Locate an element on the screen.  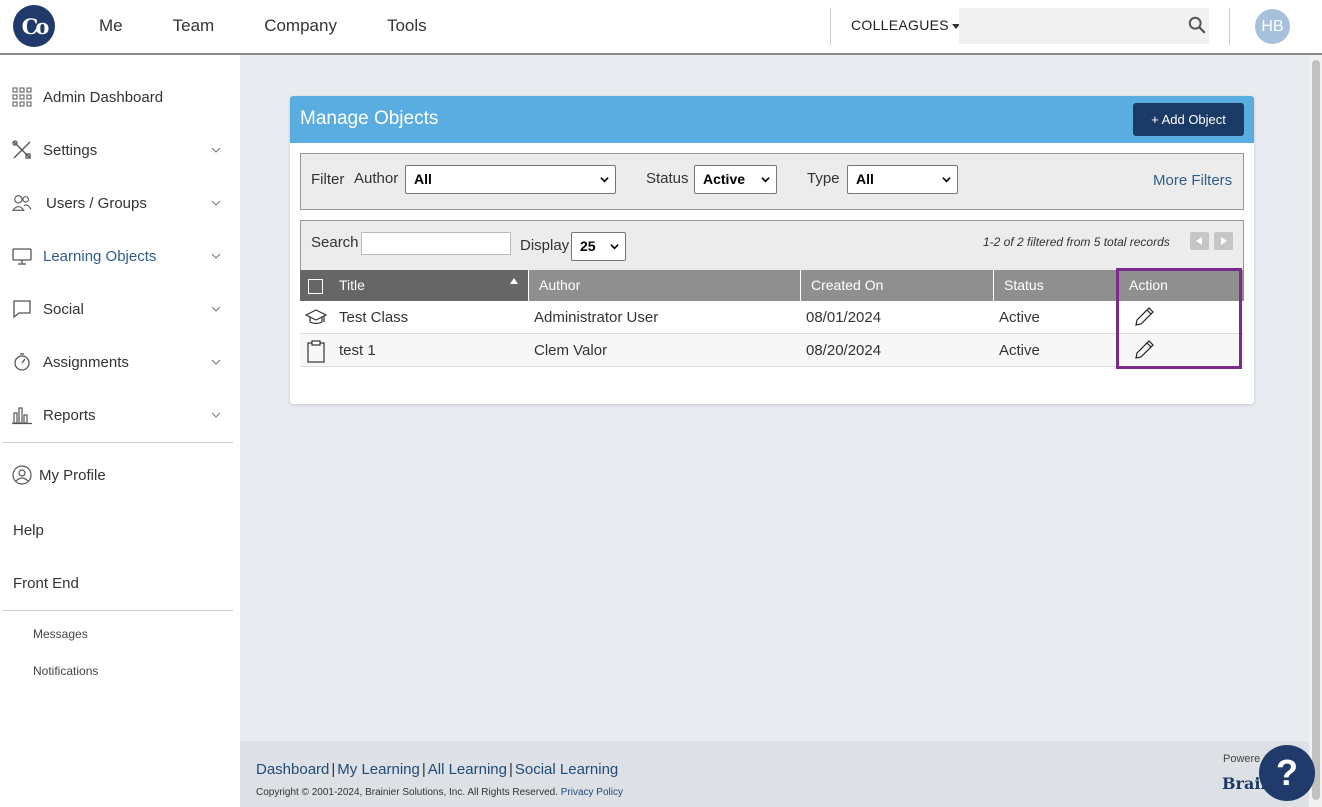
table-header: Title Author Created On Status Action is located at coordinates (772, 285).